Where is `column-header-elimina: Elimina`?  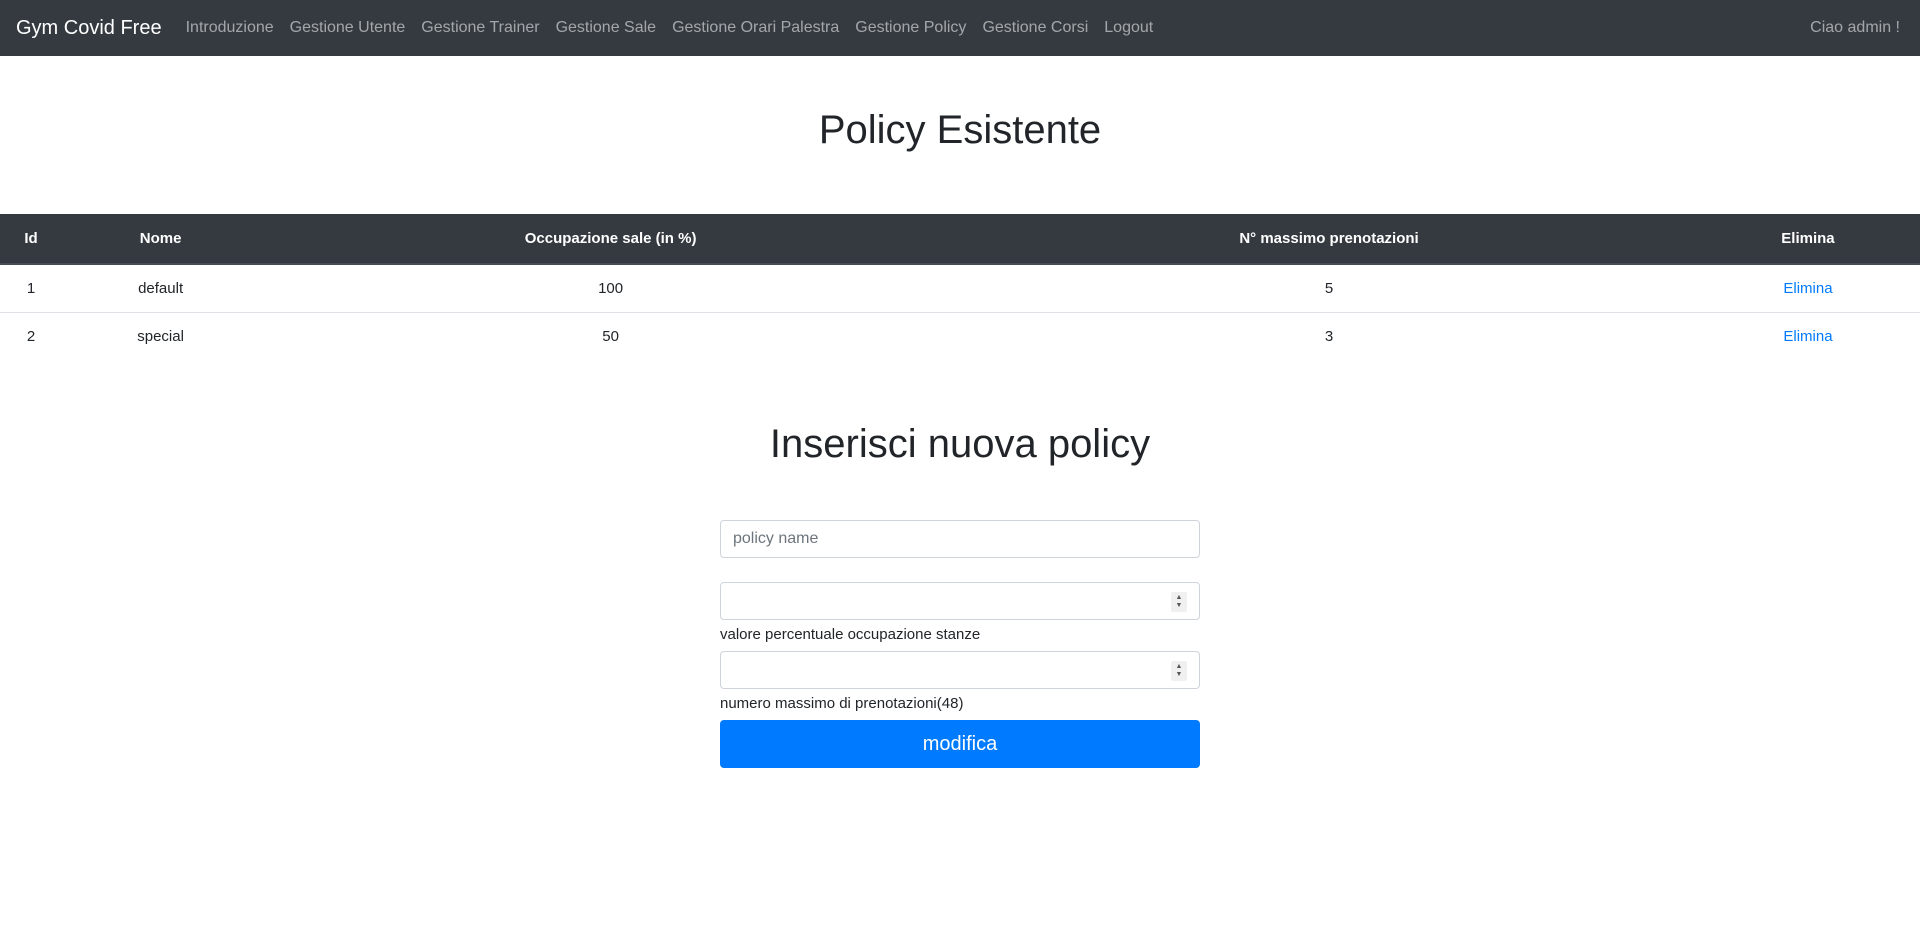 column-header-elimina: Elimina is located at coordinates (1807, 239).